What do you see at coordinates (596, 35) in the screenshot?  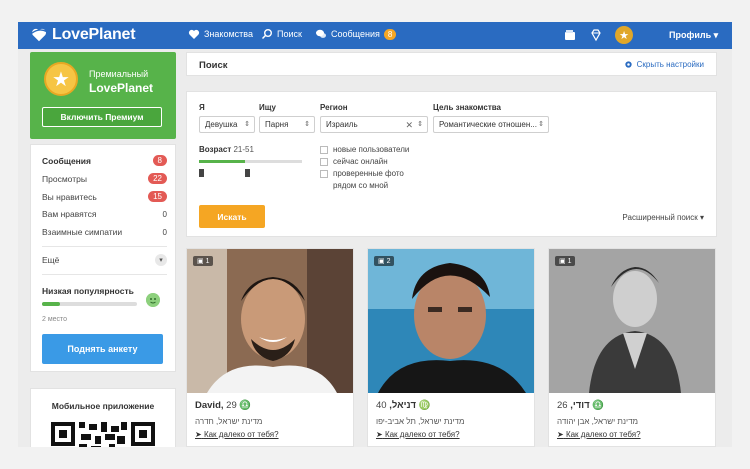 I see `diamond-icon` at bounding box center [596, 35].